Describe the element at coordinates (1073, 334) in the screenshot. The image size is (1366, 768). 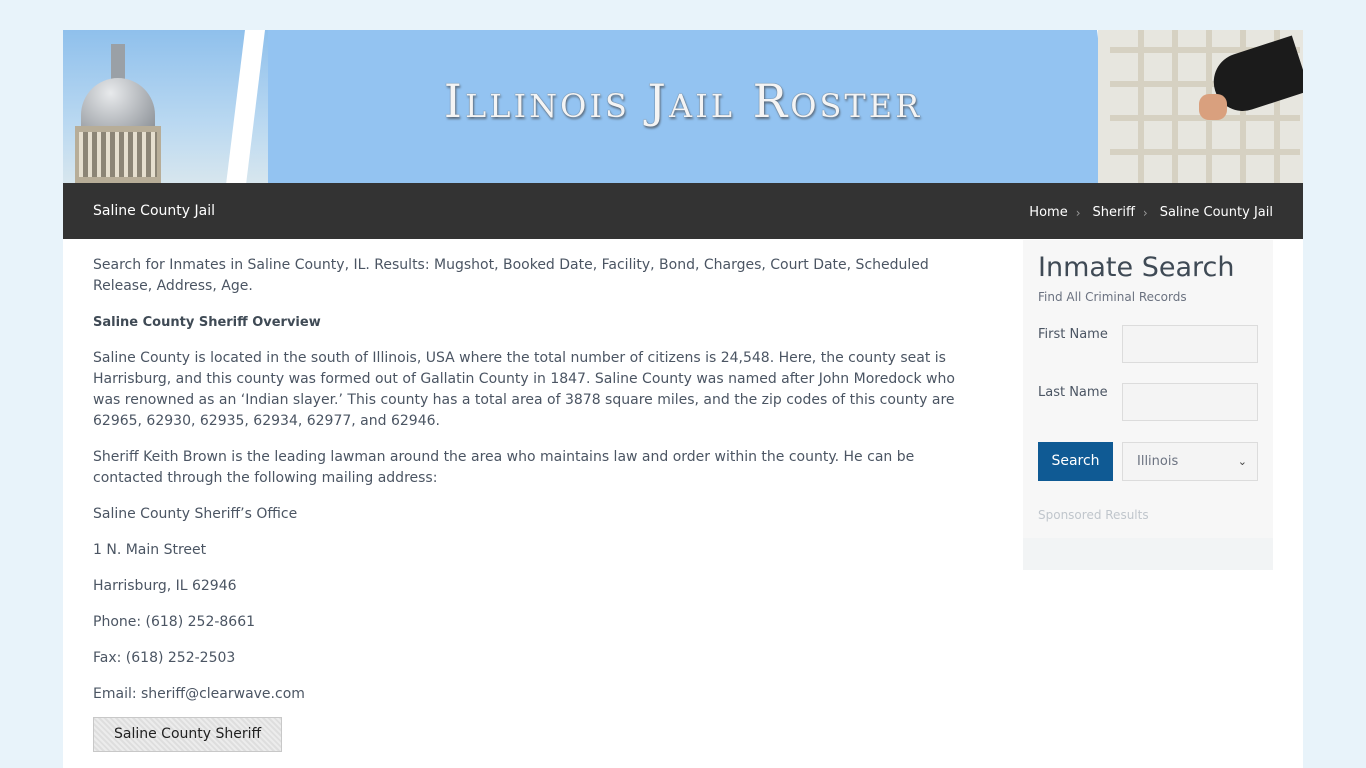
I see `first-name-label: First Name` at that location.